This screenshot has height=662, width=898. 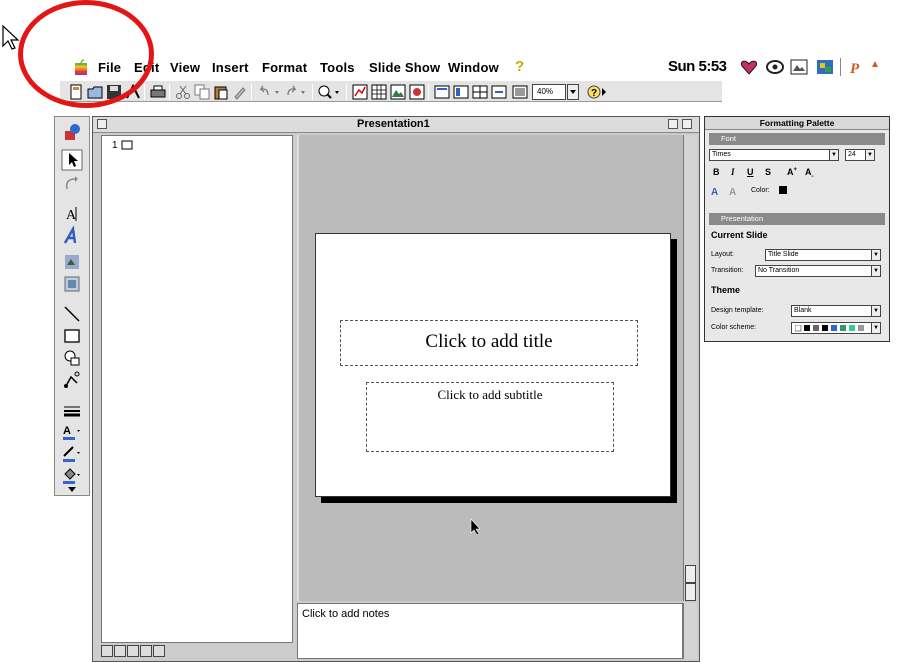 What do you see at coordinates (736, 191) in the screenshot?
I see `highlight-icon: A` at bounding box center [736, 191].